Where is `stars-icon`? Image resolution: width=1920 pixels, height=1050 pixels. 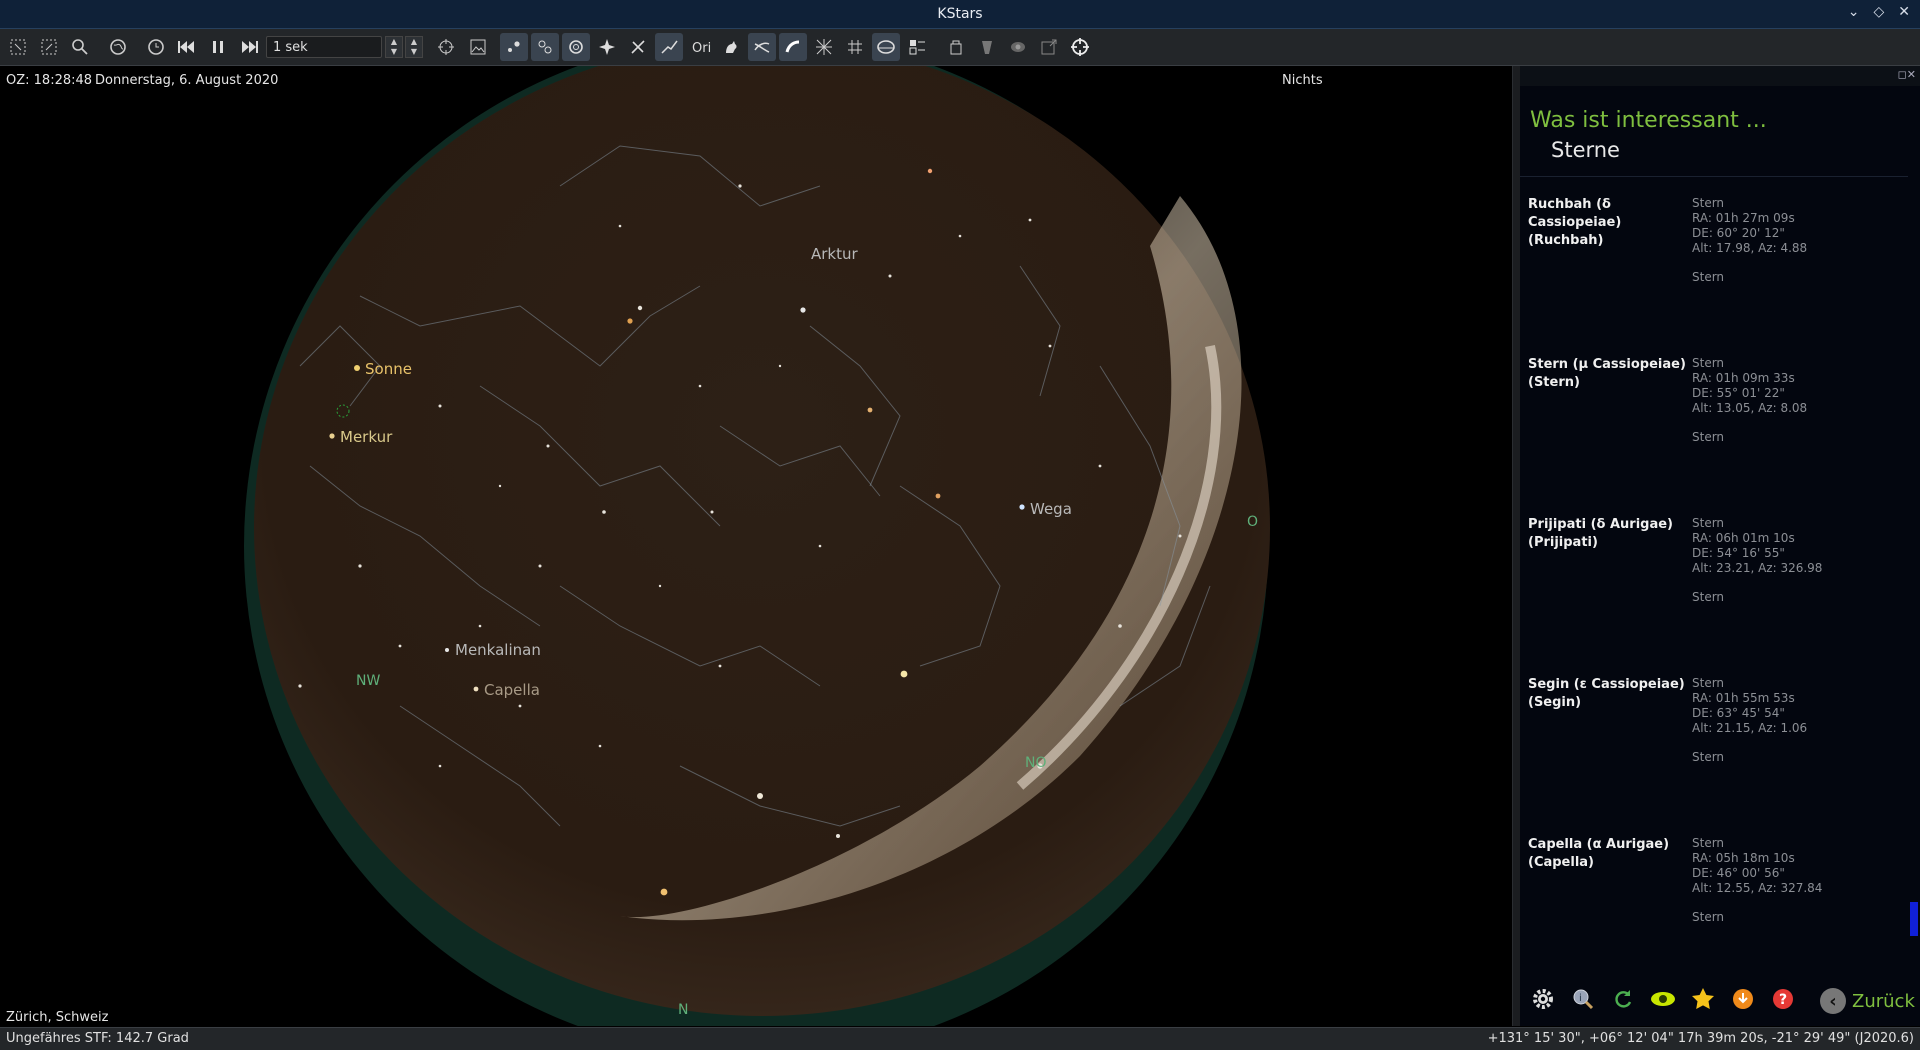
stars-icon is located at coordinates (514, 47).